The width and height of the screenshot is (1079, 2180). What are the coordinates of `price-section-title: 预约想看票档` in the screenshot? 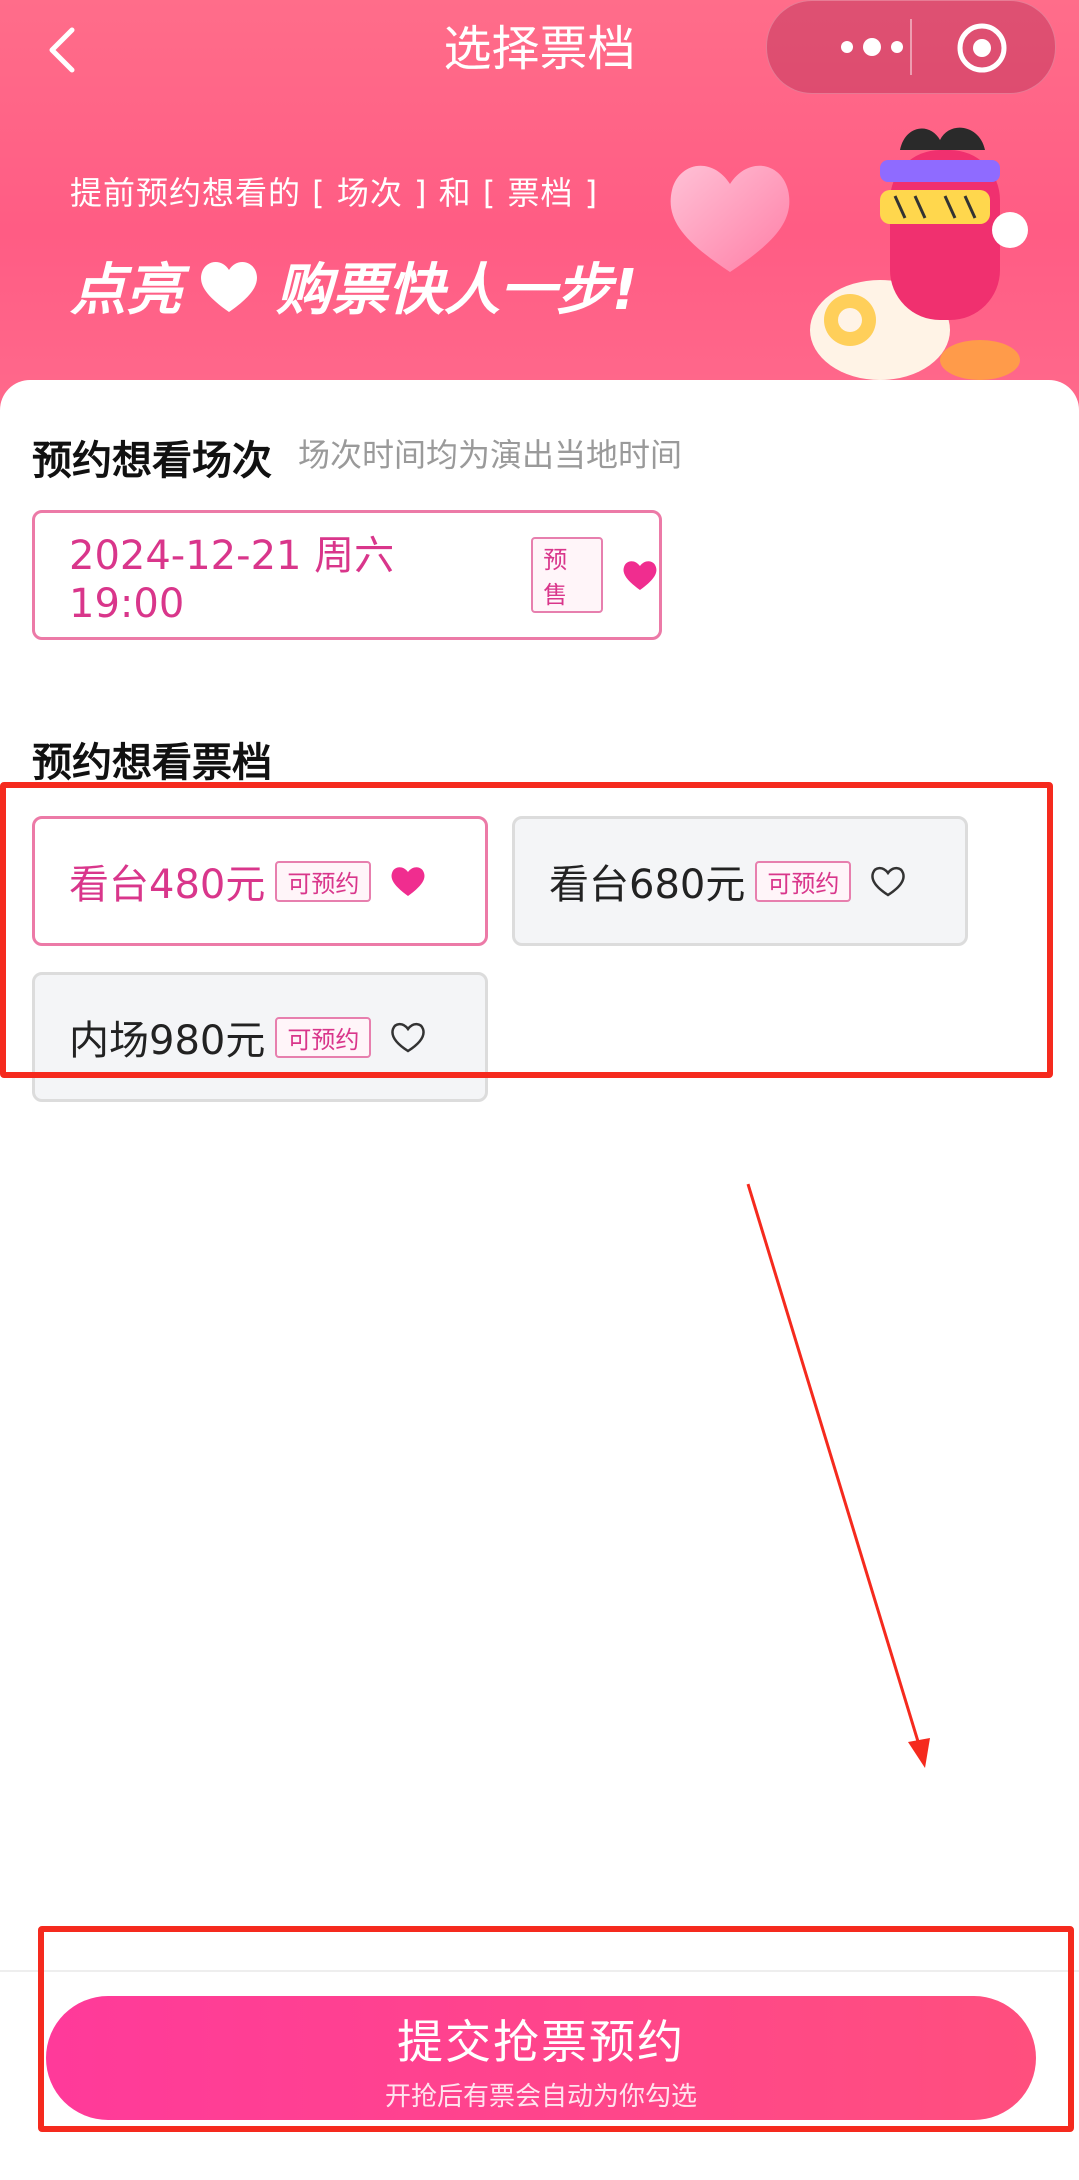 It's located at (152, 763).